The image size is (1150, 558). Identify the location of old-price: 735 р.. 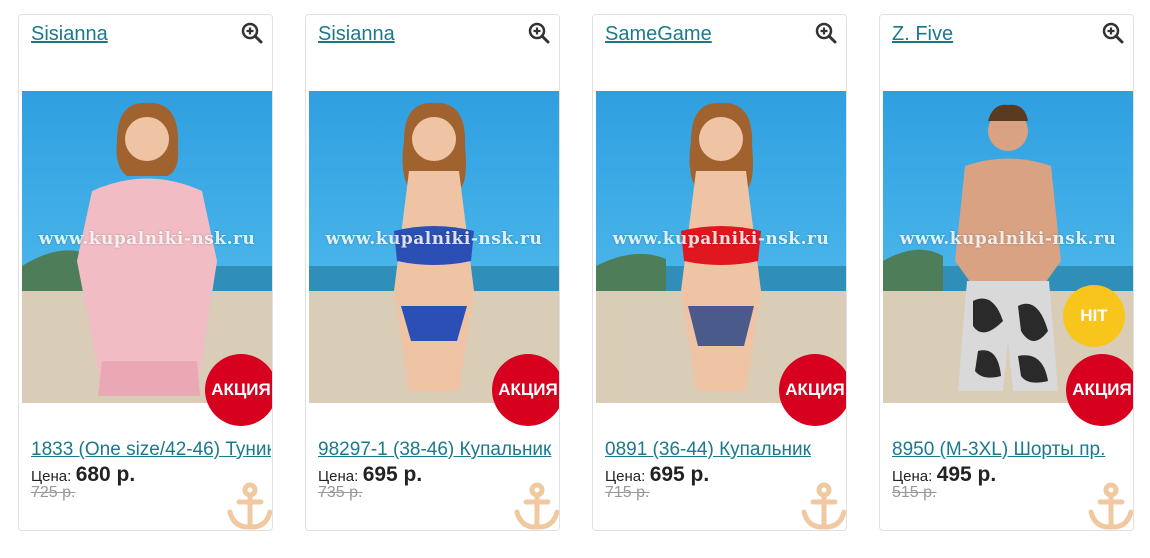
(340, 492).